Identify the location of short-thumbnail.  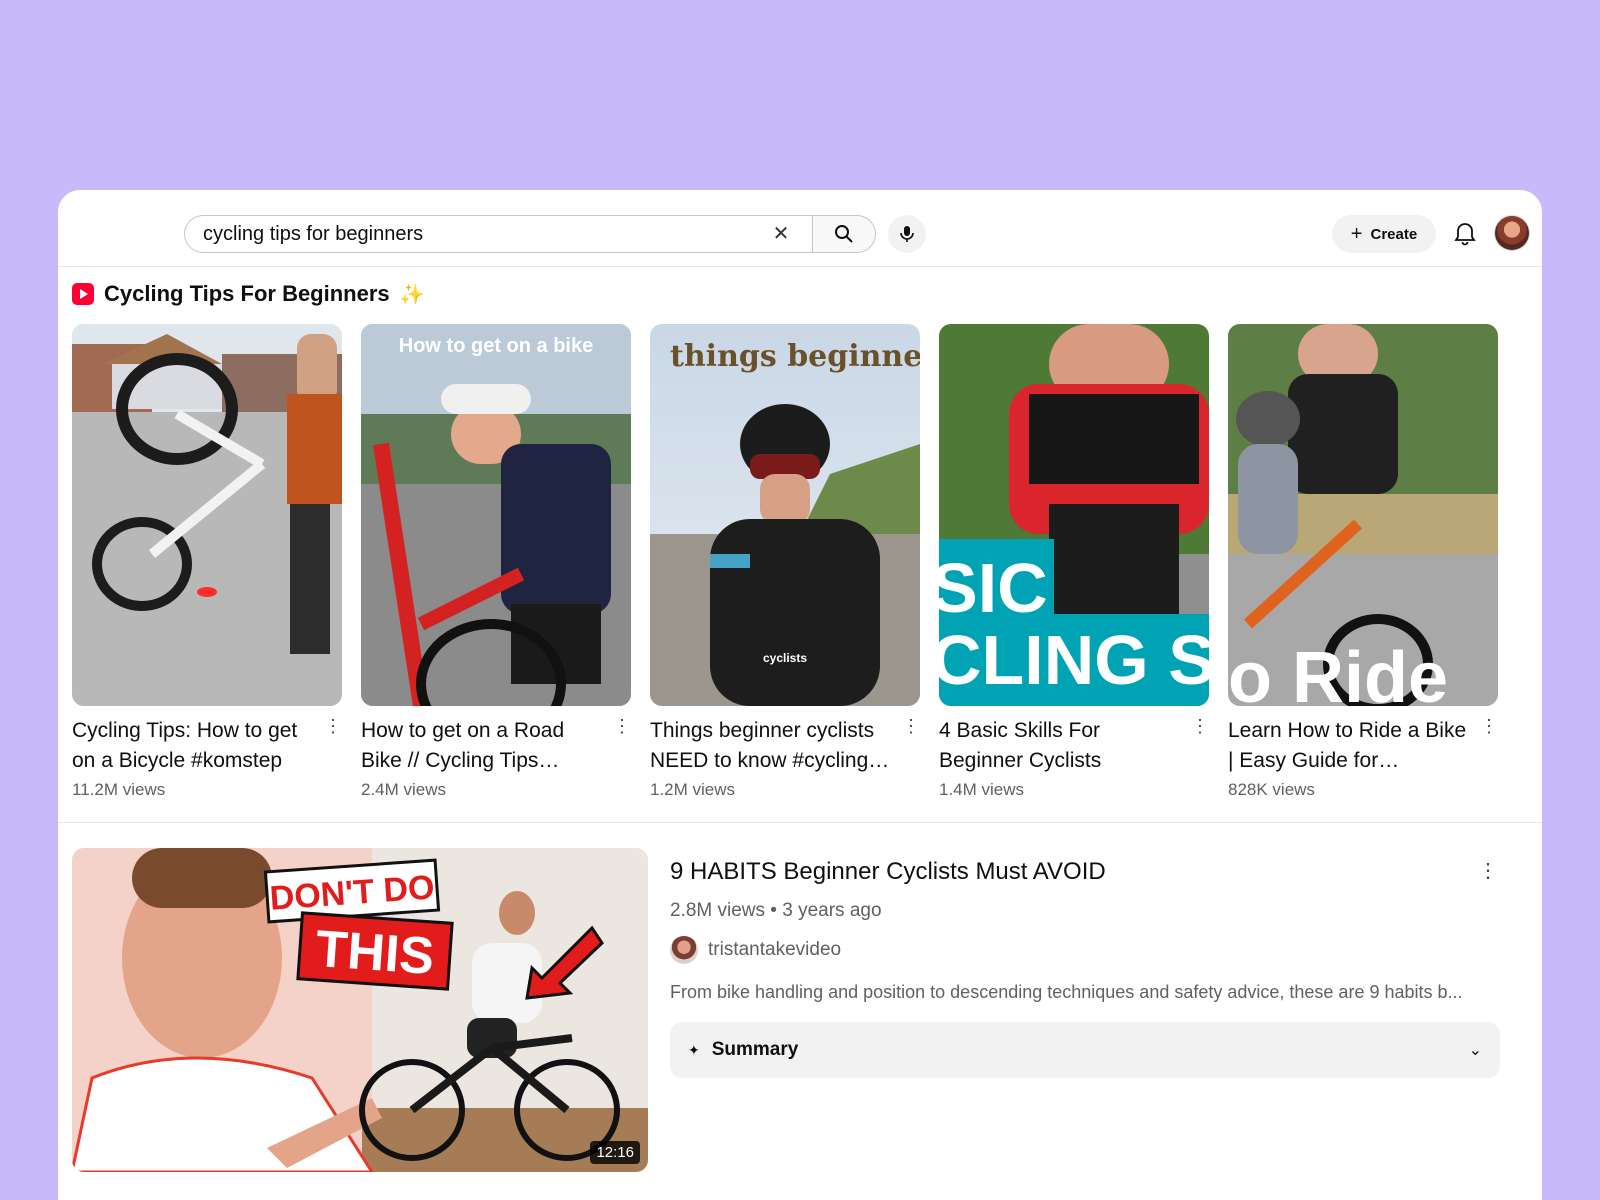
(207, 515).